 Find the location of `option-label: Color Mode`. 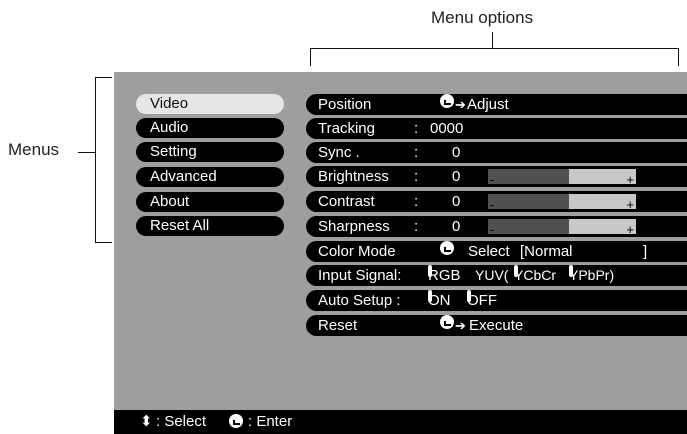

option-label: Color Mode is located at coordinates (357, 251).